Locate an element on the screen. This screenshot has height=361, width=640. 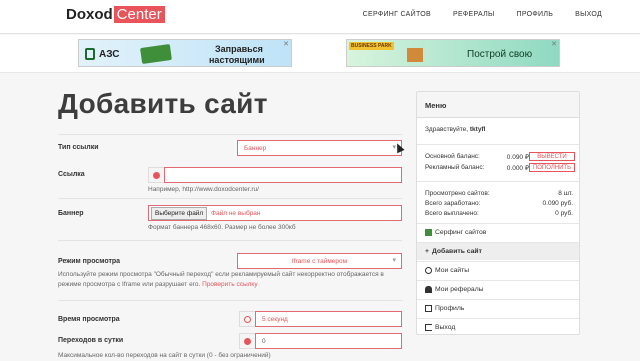
earned-label: Всего заработано: is located at coordinates (453, 203).